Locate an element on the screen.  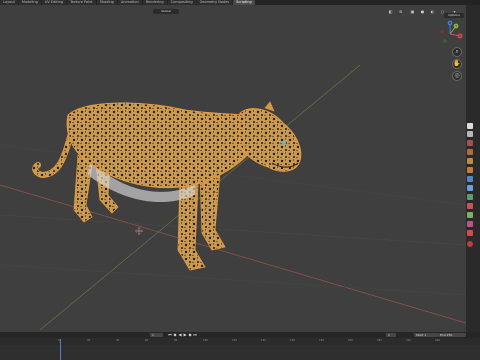
solid-shading-icon: ● is located at coordinates (422, 11).